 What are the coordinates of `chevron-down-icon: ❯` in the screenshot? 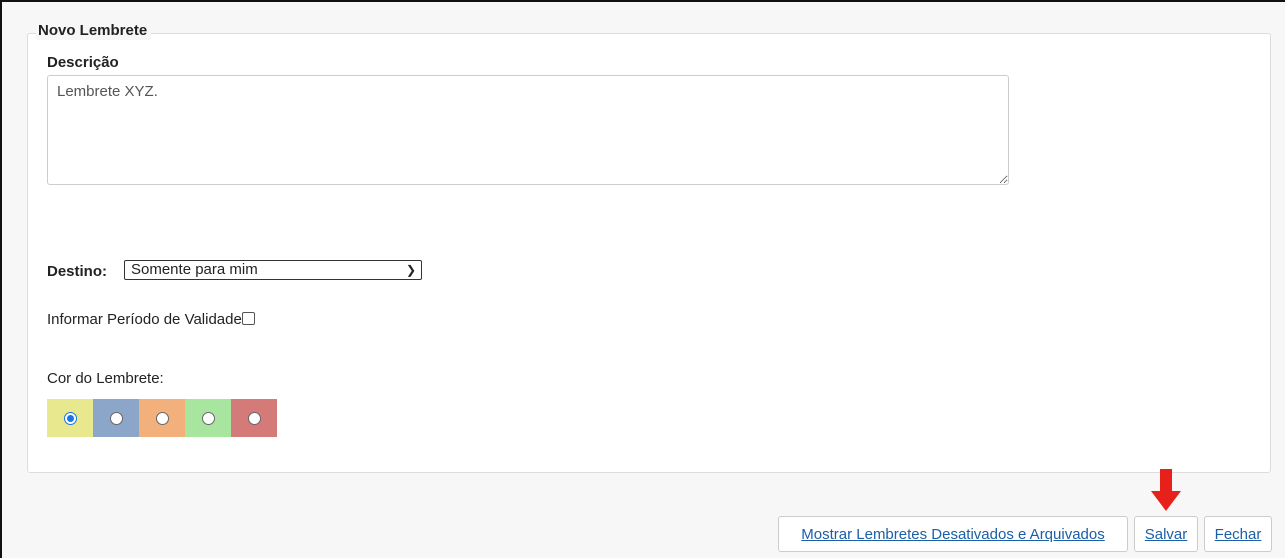 It's located at (410, 270).